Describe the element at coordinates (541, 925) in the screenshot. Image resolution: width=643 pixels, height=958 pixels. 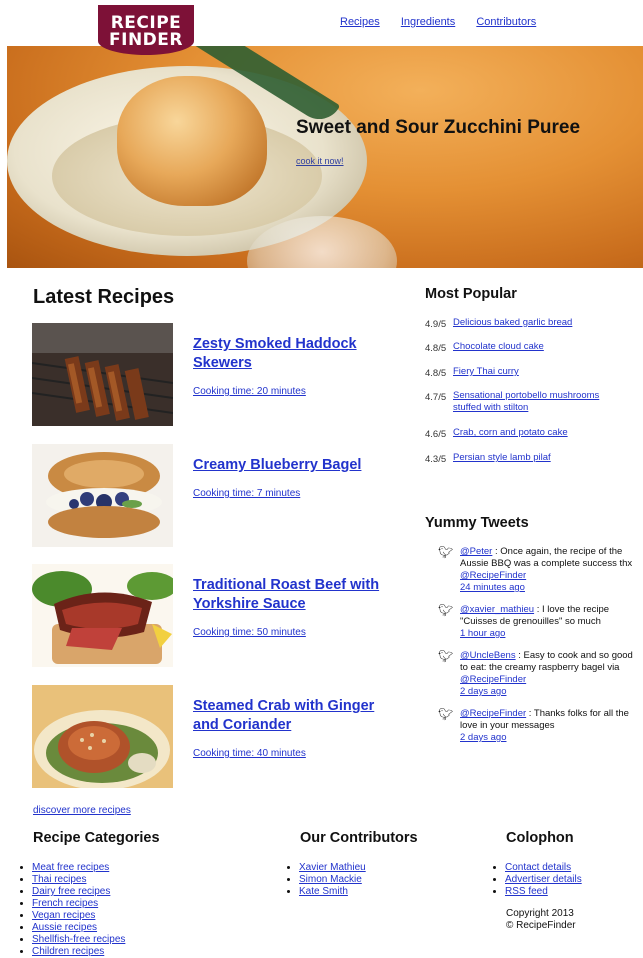
I see `copyright-line-2: © RecipeFinder` at that location.